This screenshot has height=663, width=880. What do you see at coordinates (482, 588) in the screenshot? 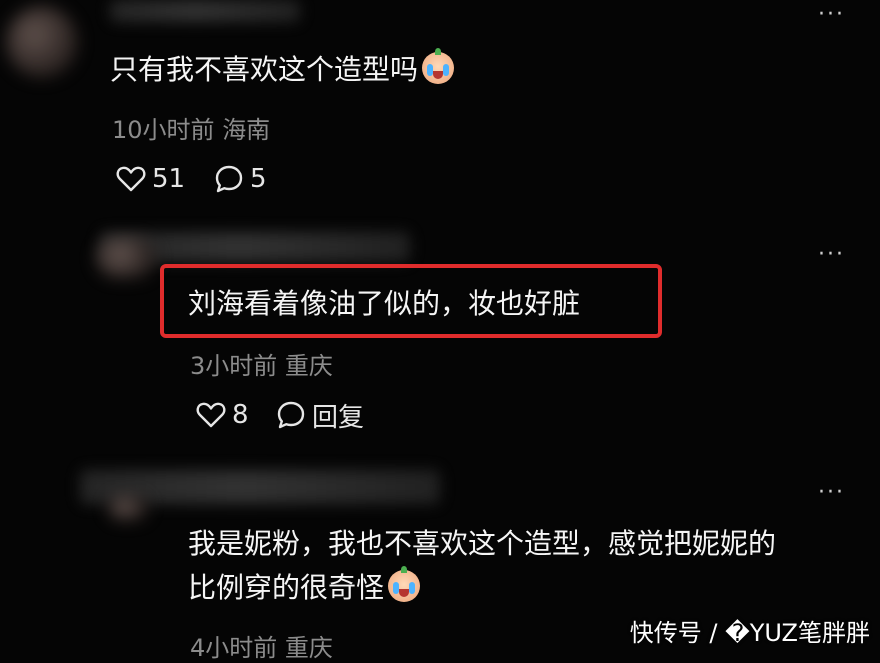
I see `comment-text-line: 比例穿的很奇怪` at bounding box center [482, 588].